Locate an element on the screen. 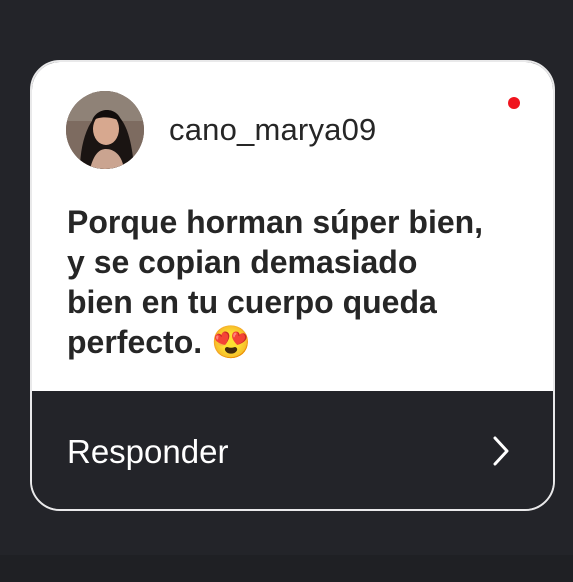 Image resolution: width=573 pixels, height=582 pixels. unread-dot-icon is located at coordinates (514, 103).